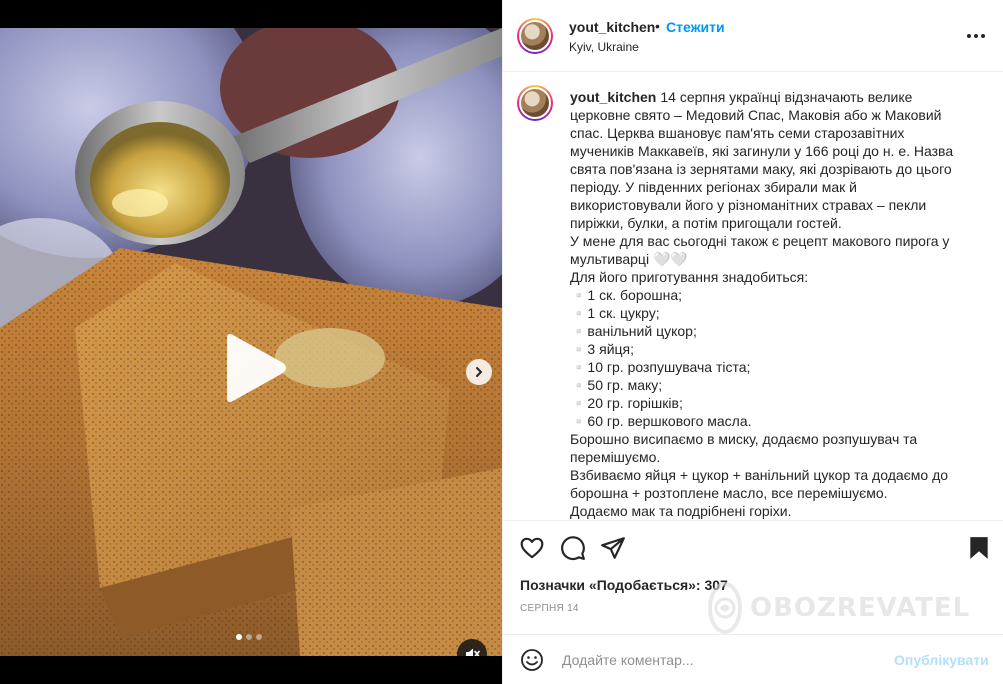 Image resolution: width=1003 pixels, height=684 pixels. Describe the element at coordinates (753, 548) in the screenshot. I see `action-bar` at that location.